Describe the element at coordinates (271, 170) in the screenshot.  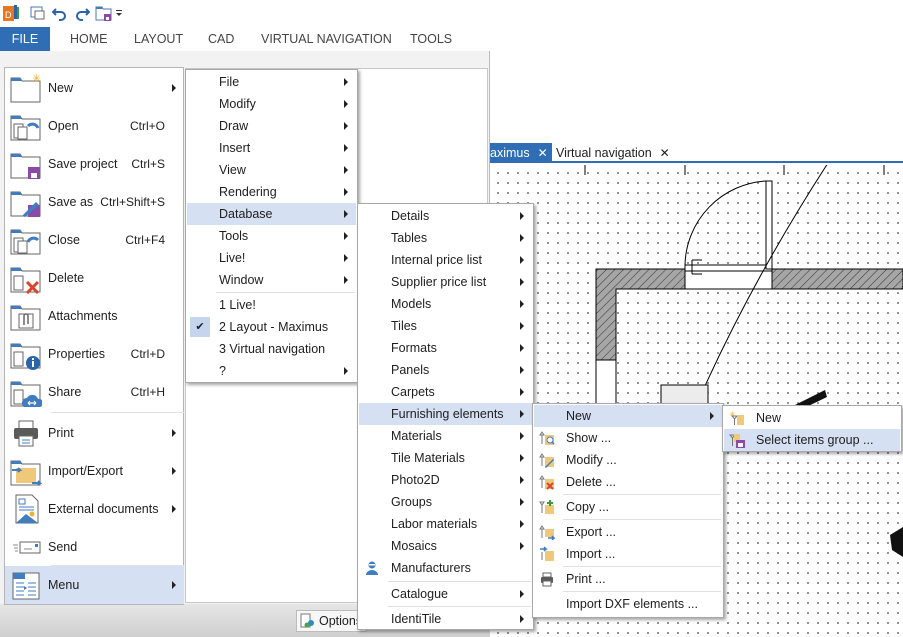
I see `menu-item-view: View` at that location.